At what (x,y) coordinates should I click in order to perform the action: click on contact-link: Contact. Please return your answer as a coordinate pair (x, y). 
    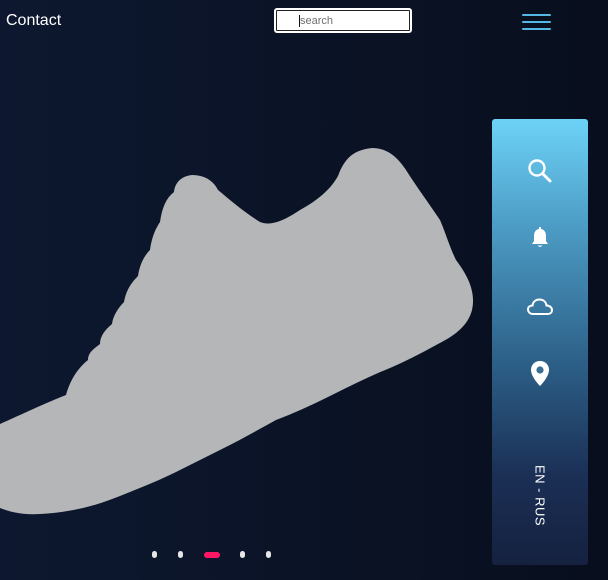
    Looking at the image, I should click on (33, 21).